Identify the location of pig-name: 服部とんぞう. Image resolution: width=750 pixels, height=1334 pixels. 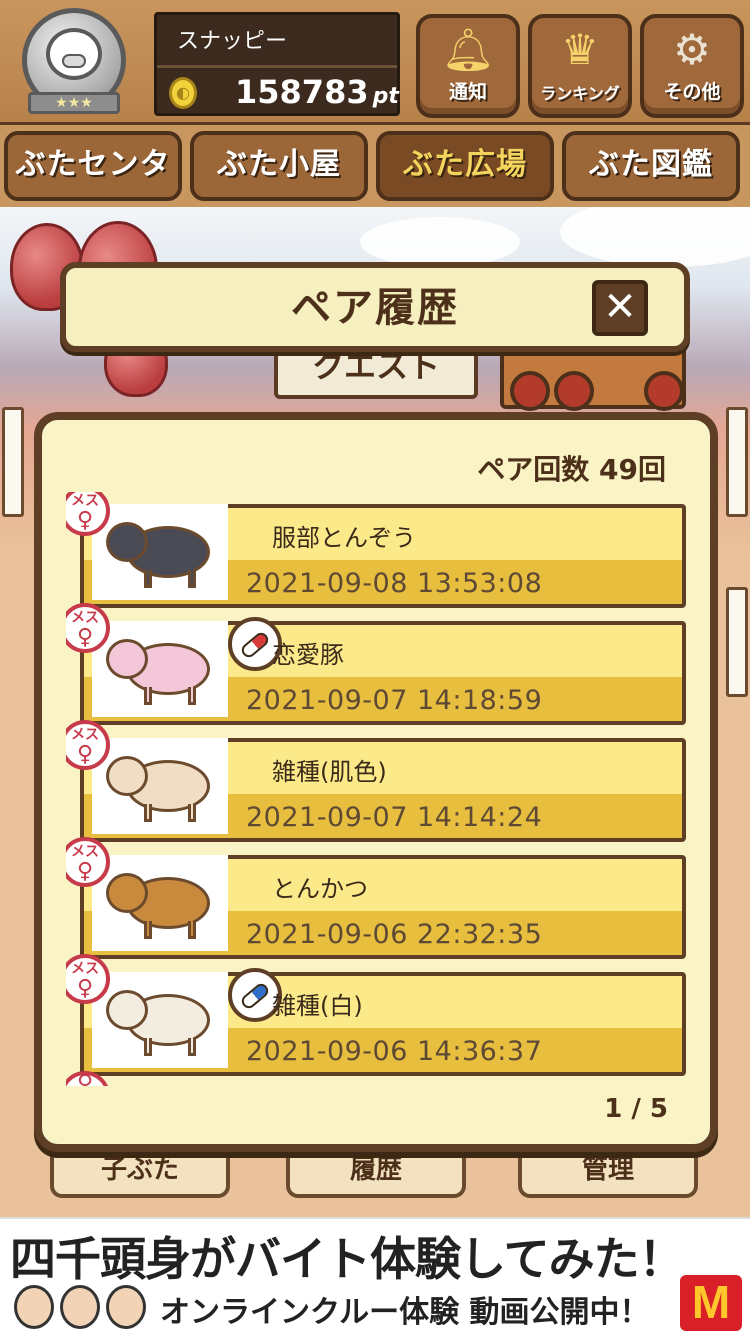
(344, 538).